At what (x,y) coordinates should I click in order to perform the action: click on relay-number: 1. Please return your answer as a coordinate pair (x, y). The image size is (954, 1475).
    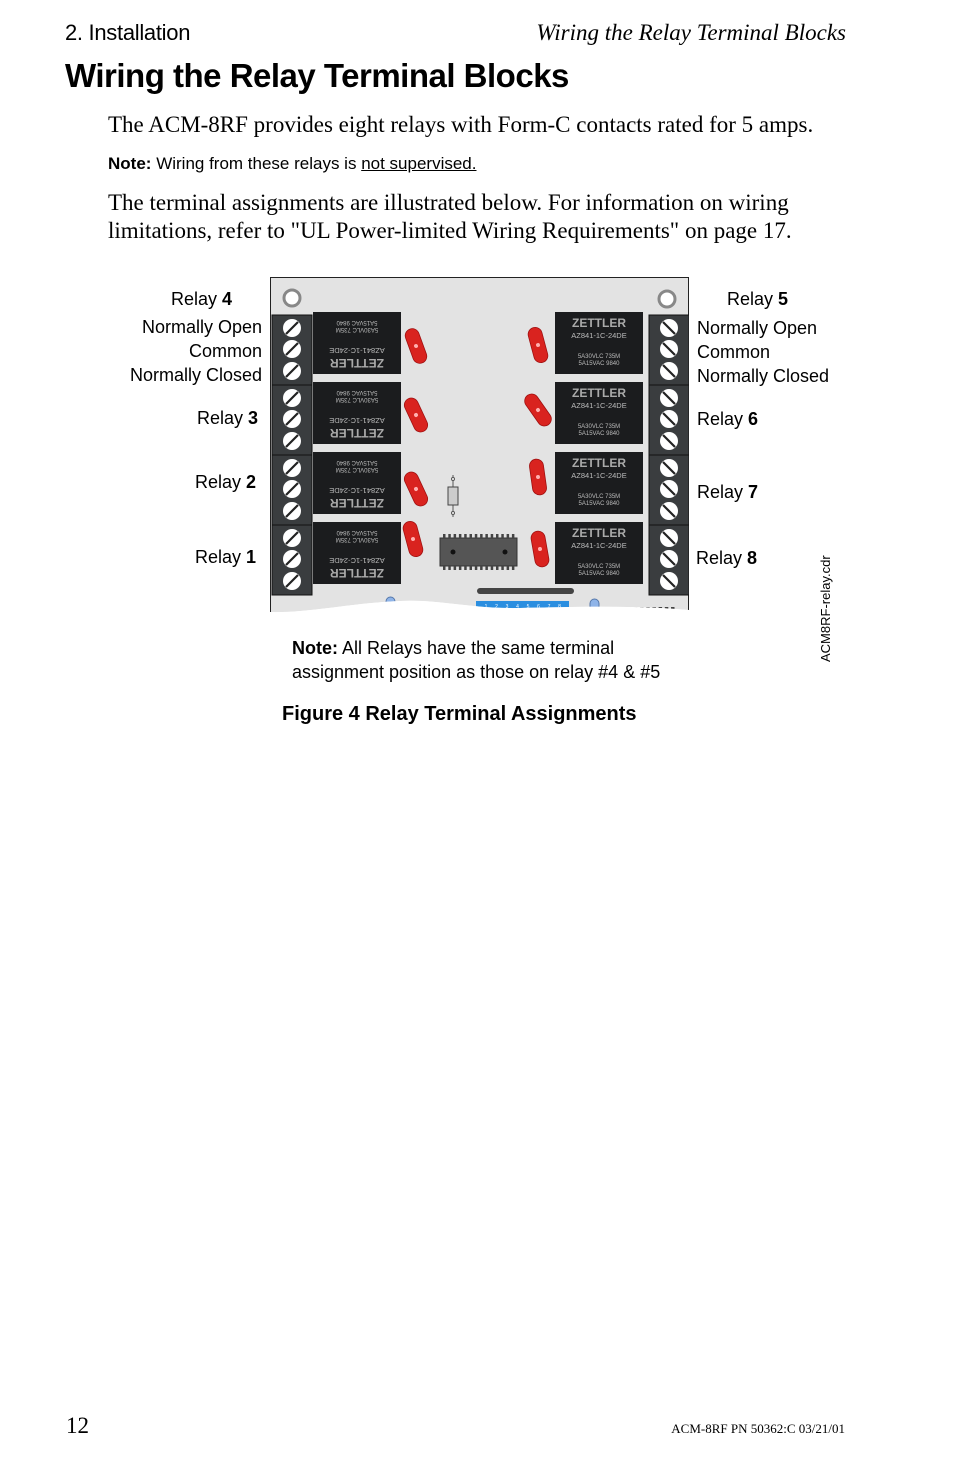
    Looking at the image, I should click on (251, 557).